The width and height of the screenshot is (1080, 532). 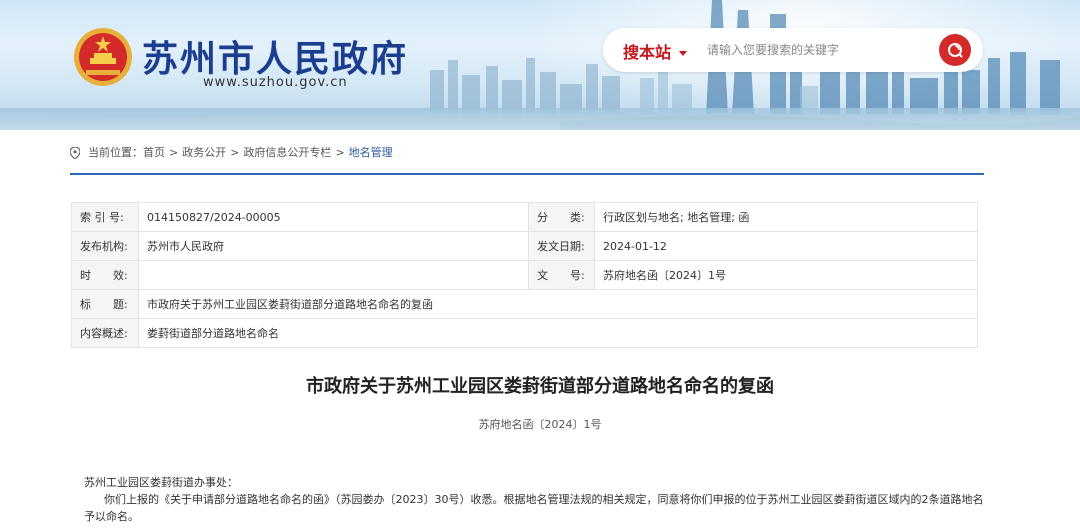 What do you see at coordinates (154, 152) in the screenshot?
I see `breadcrumb-home: 首页` at bounding box center [154, 152].